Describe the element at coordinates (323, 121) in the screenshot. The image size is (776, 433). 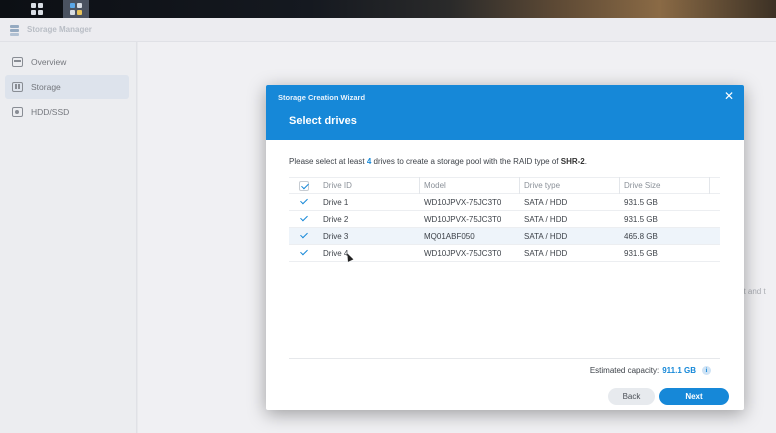
I see `step-title: Select drives` at that location.